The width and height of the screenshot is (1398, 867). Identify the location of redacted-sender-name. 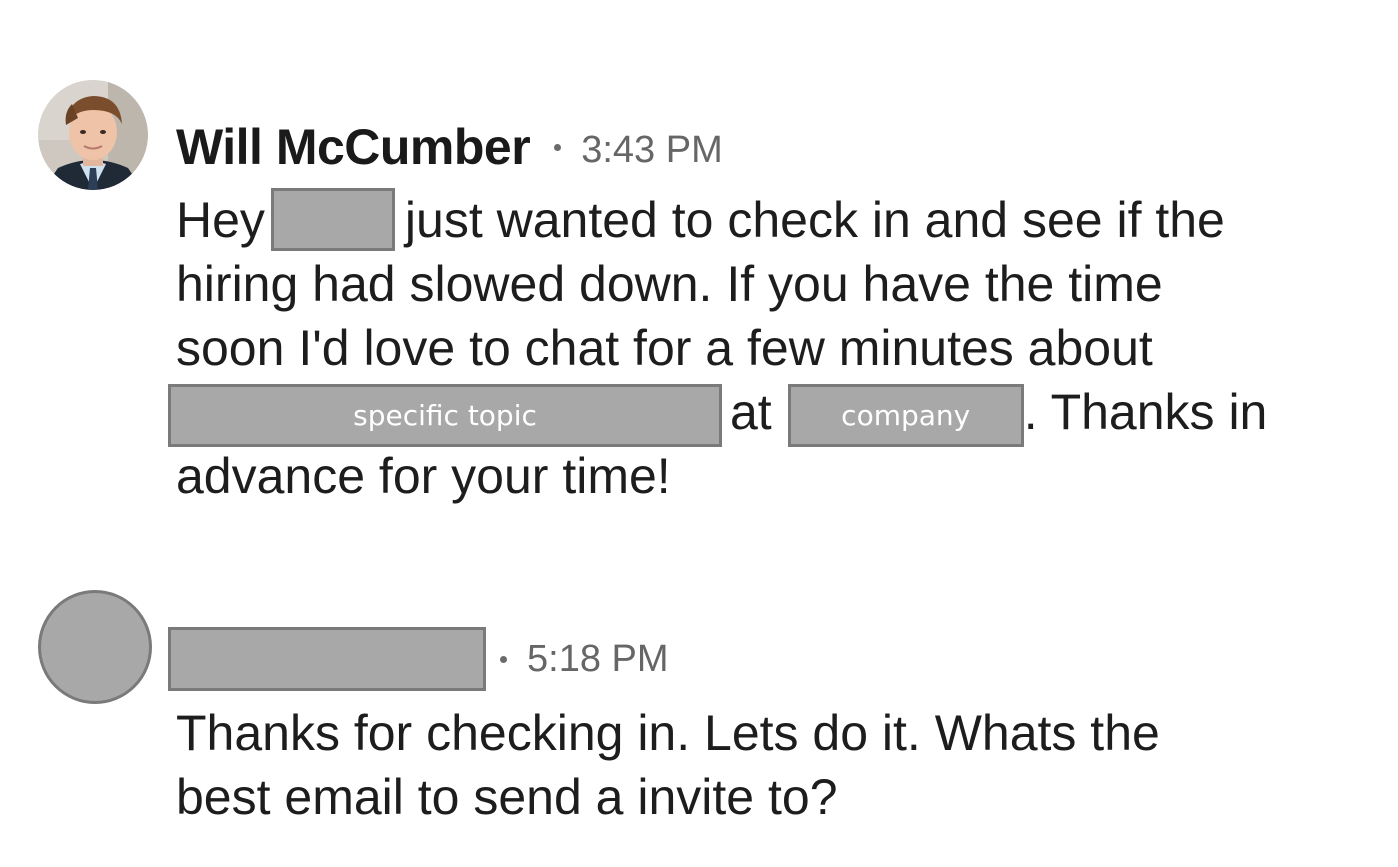
(327, 659).